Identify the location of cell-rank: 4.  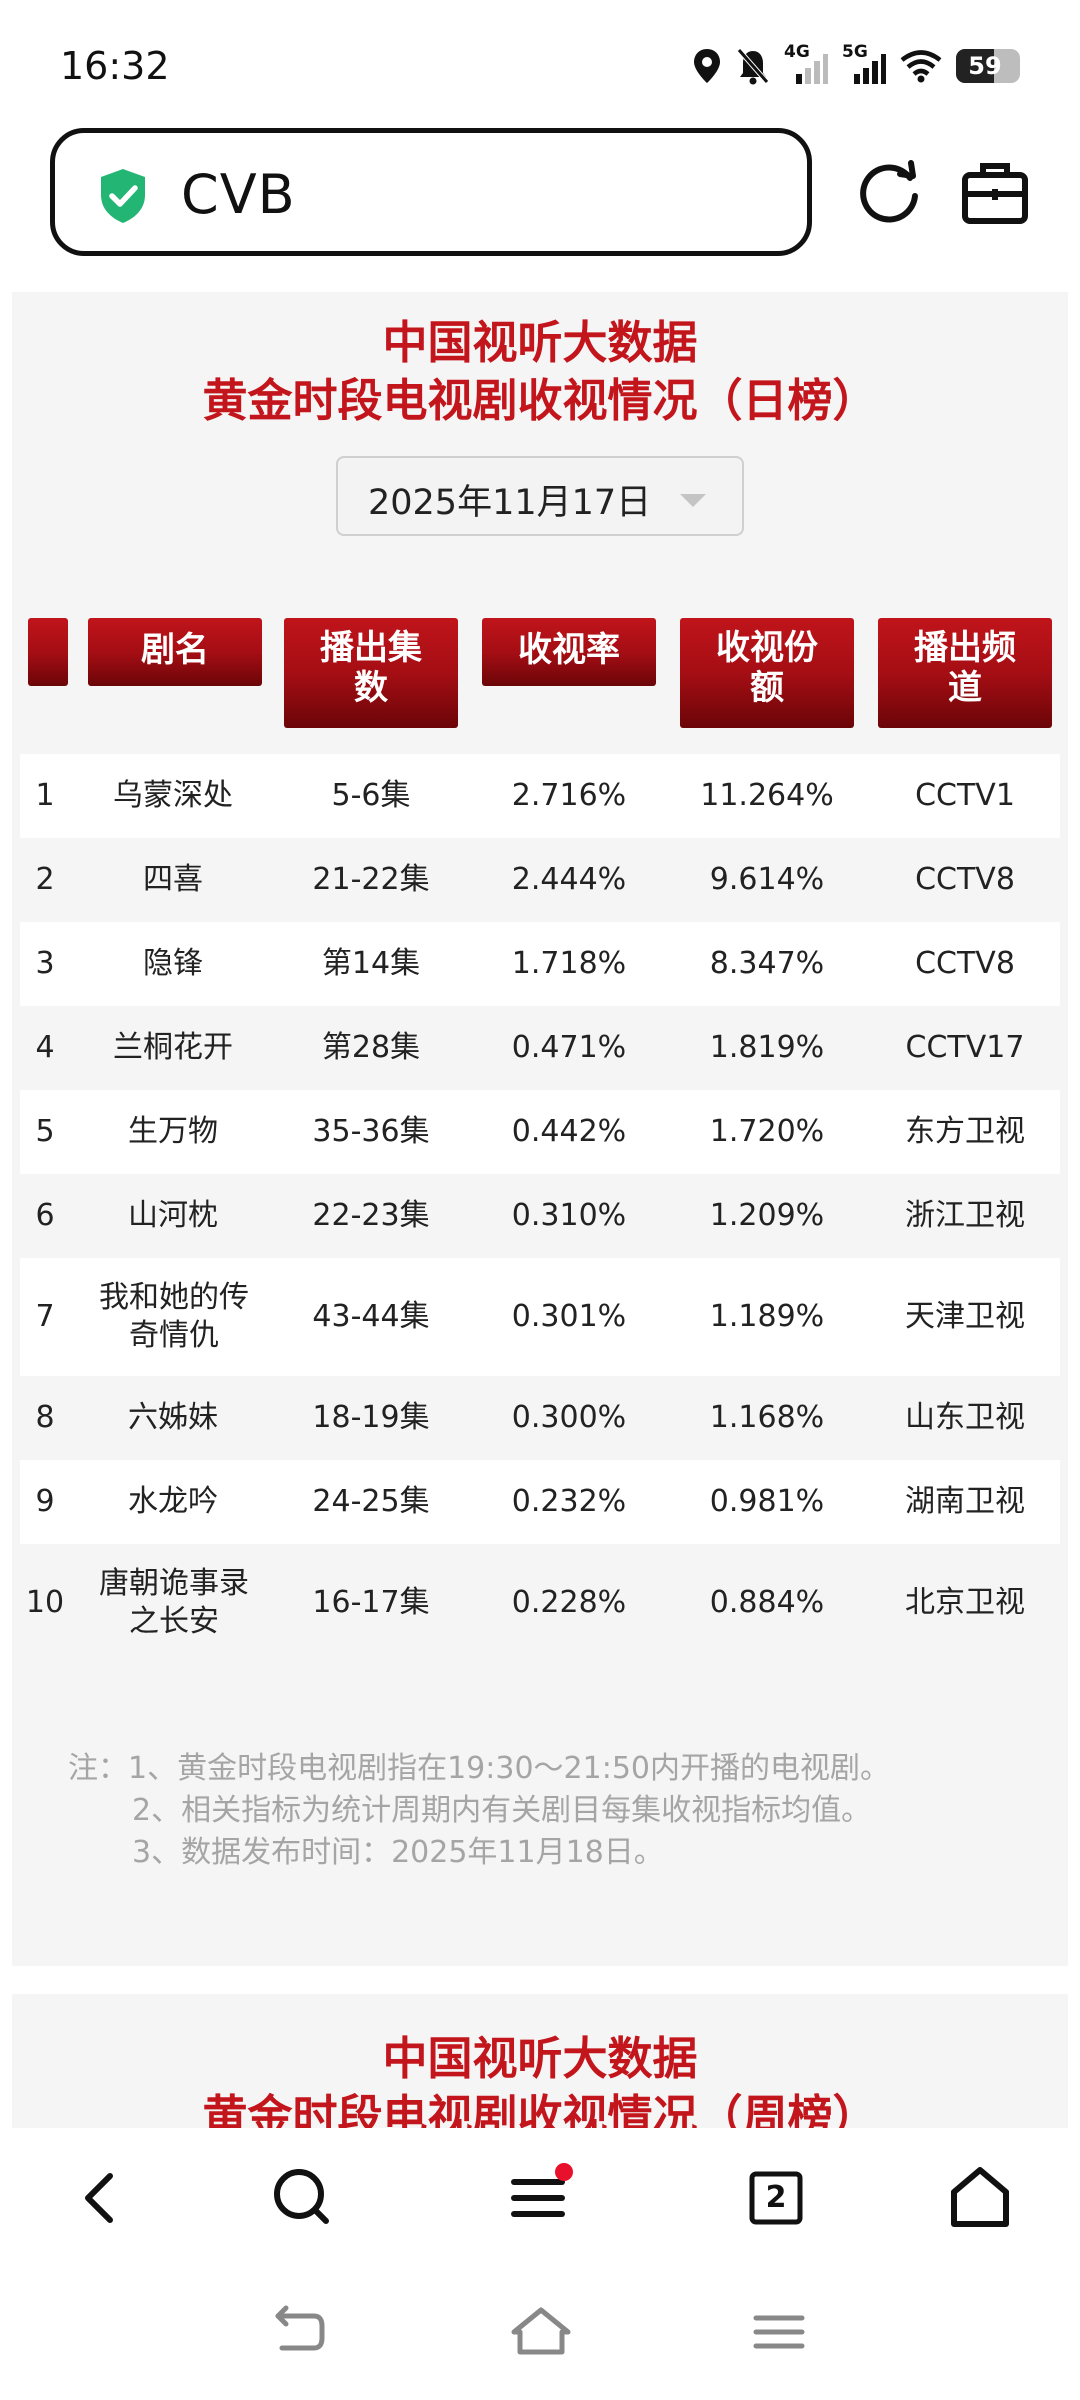
(45, 1047).